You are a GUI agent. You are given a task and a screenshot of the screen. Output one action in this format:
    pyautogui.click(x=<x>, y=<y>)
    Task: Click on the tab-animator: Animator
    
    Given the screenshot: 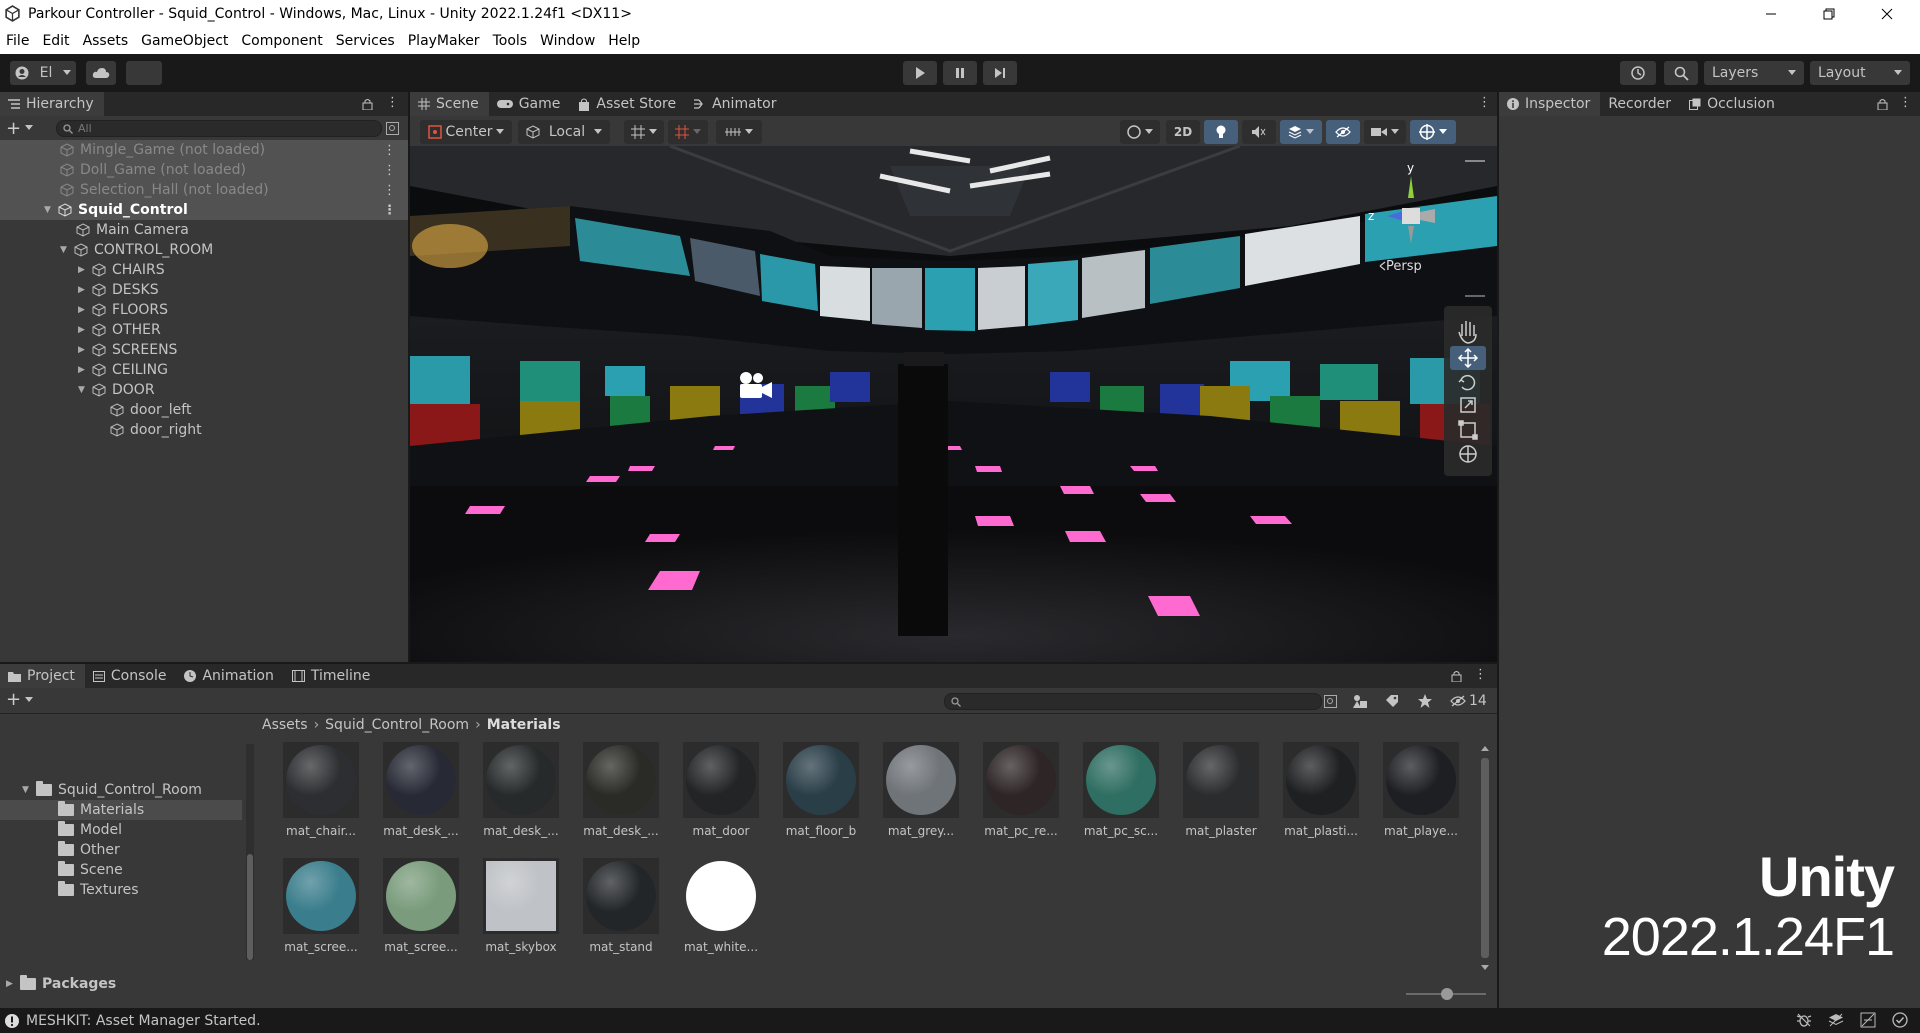 What is the action you would take?
    pyautogui.click(x=736, y=104)
    